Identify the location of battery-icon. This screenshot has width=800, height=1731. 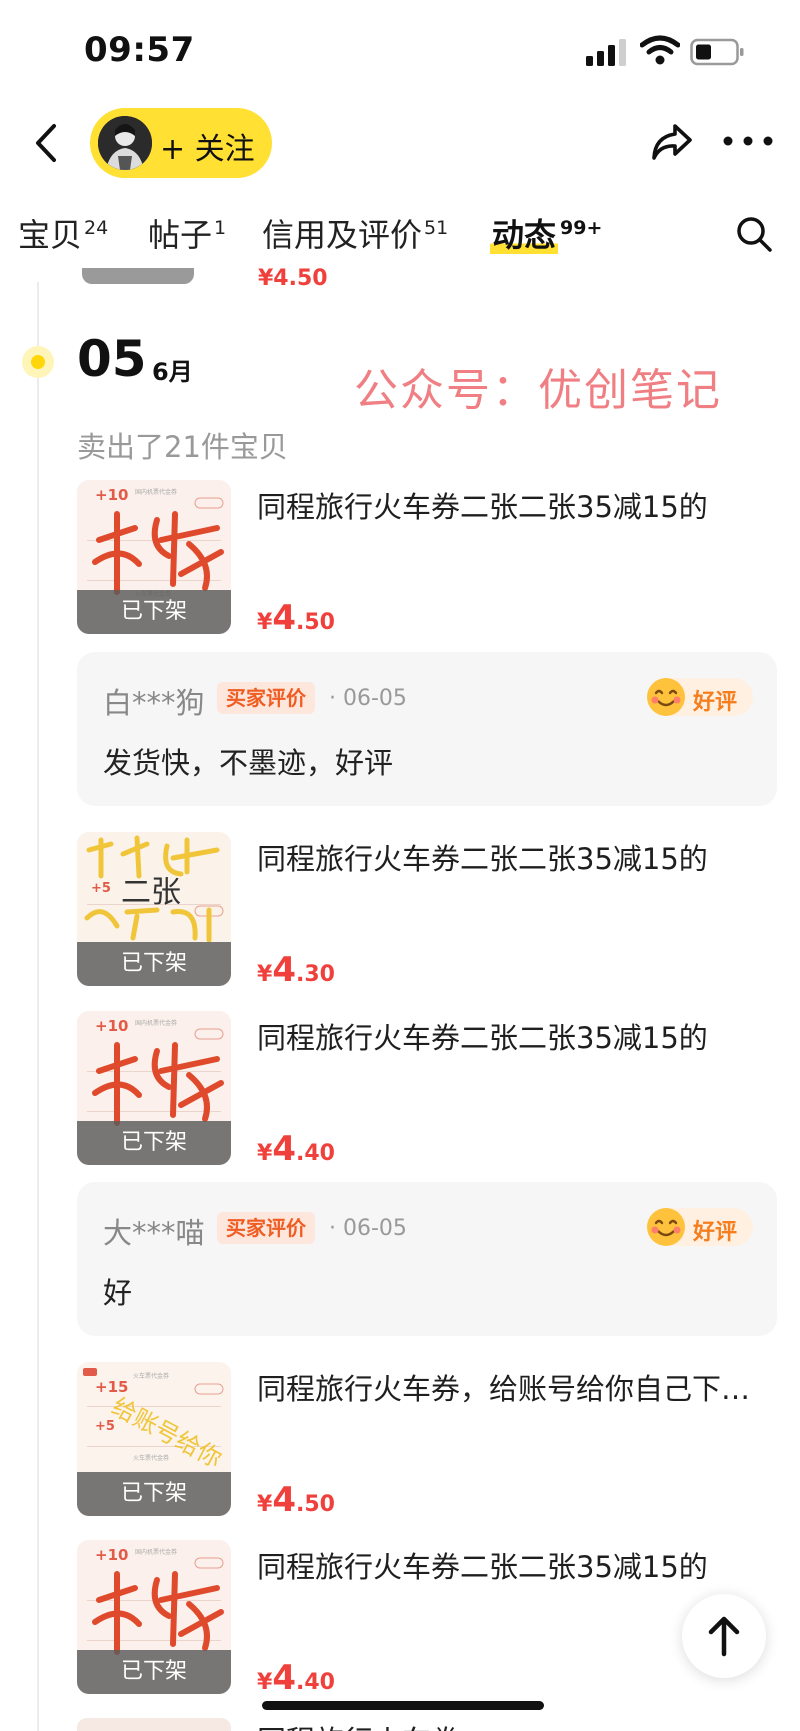
(717, 52).